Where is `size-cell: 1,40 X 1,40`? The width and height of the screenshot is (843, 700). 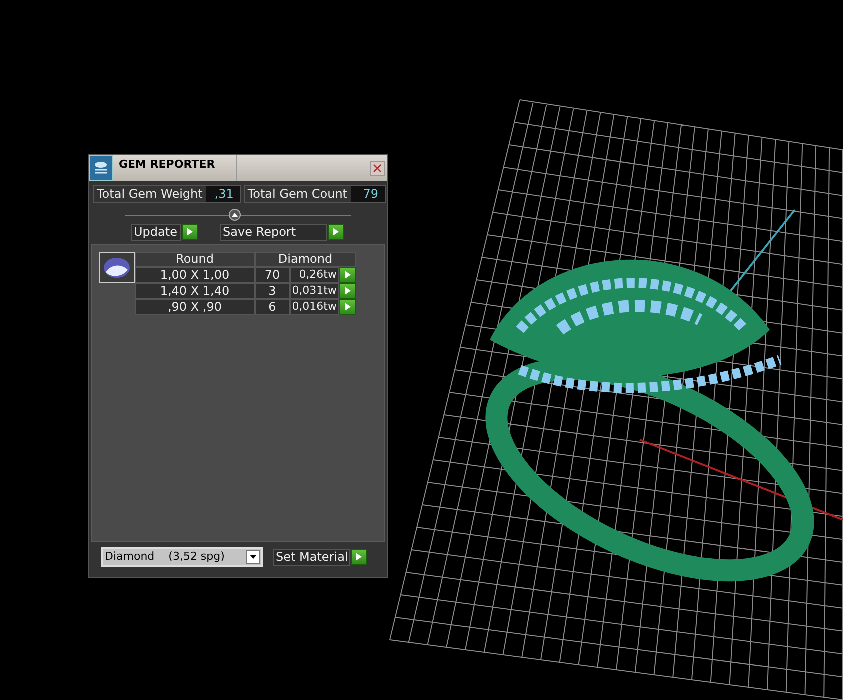
size-cell: 1,40 X 1,40 is located at coordinates (195, 291).